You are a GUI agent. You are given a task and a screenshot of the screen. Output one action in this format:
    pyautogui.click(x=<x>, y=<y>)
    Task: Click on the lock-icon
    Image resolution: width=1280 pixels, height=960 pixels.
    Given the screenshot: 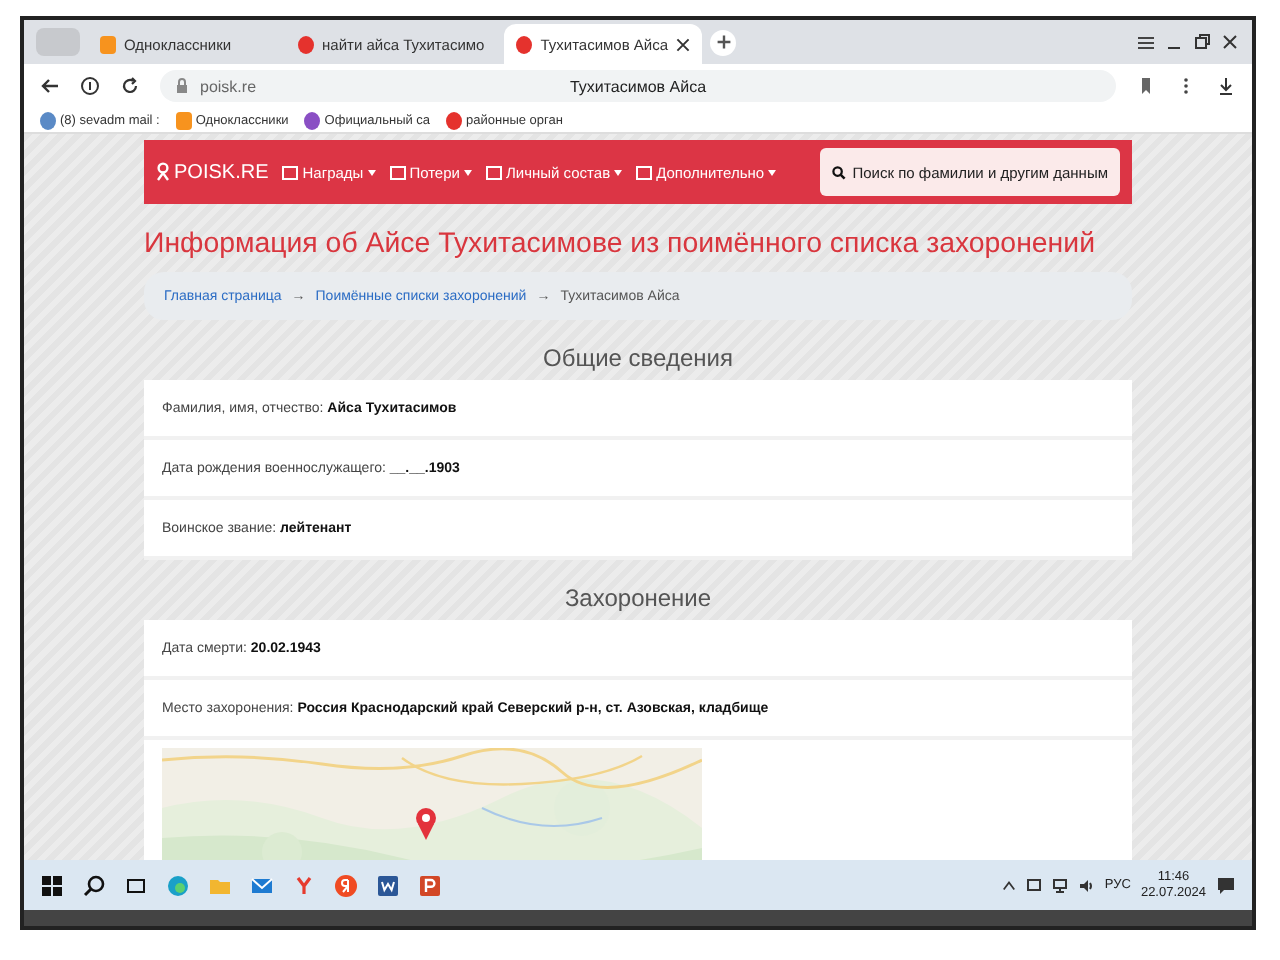 What is the action you would take?
    pyautogui.click(x=182, y=86)
    